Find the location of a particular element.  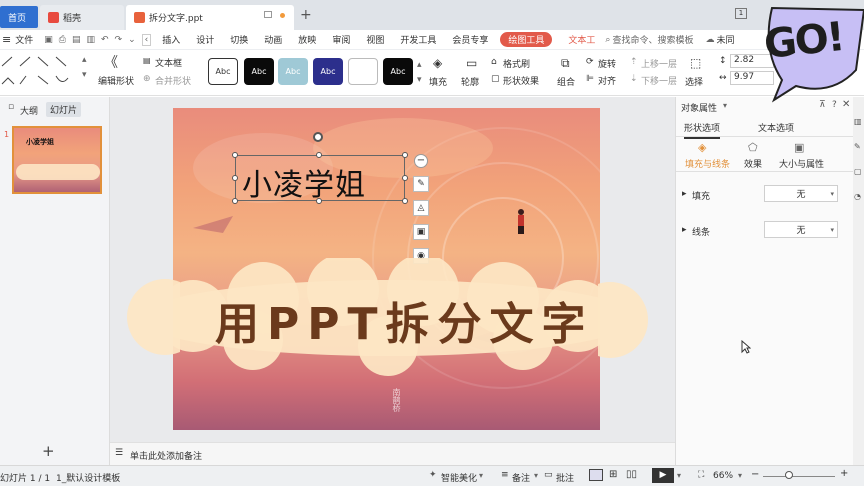

normal-view-icon is located at coordinates (596, 475).